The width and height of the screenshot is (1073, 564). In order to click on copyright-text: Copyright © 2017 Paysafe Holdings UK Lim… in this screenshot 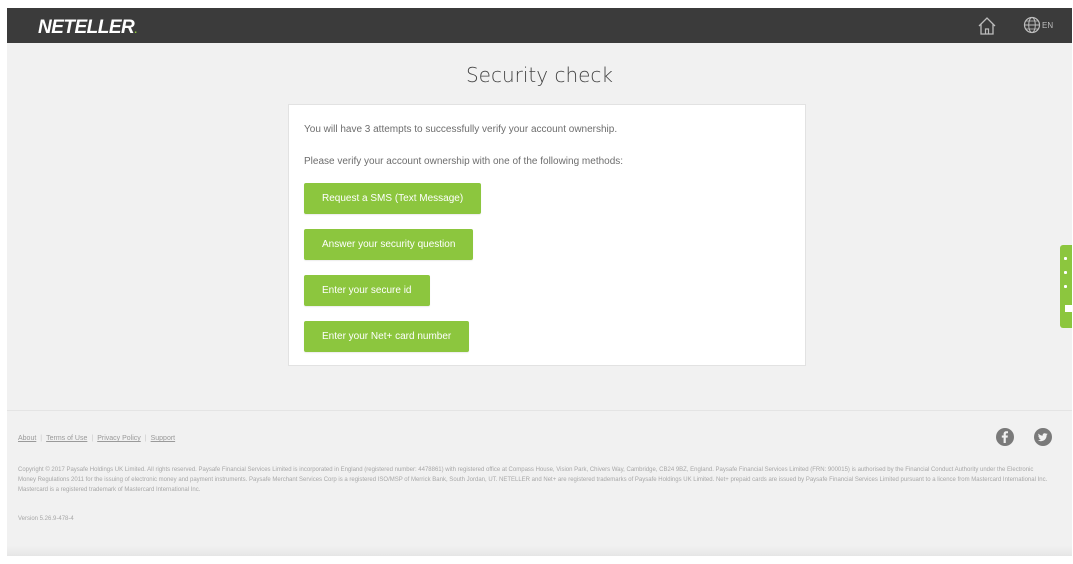, I will do `click(533, 480)`.